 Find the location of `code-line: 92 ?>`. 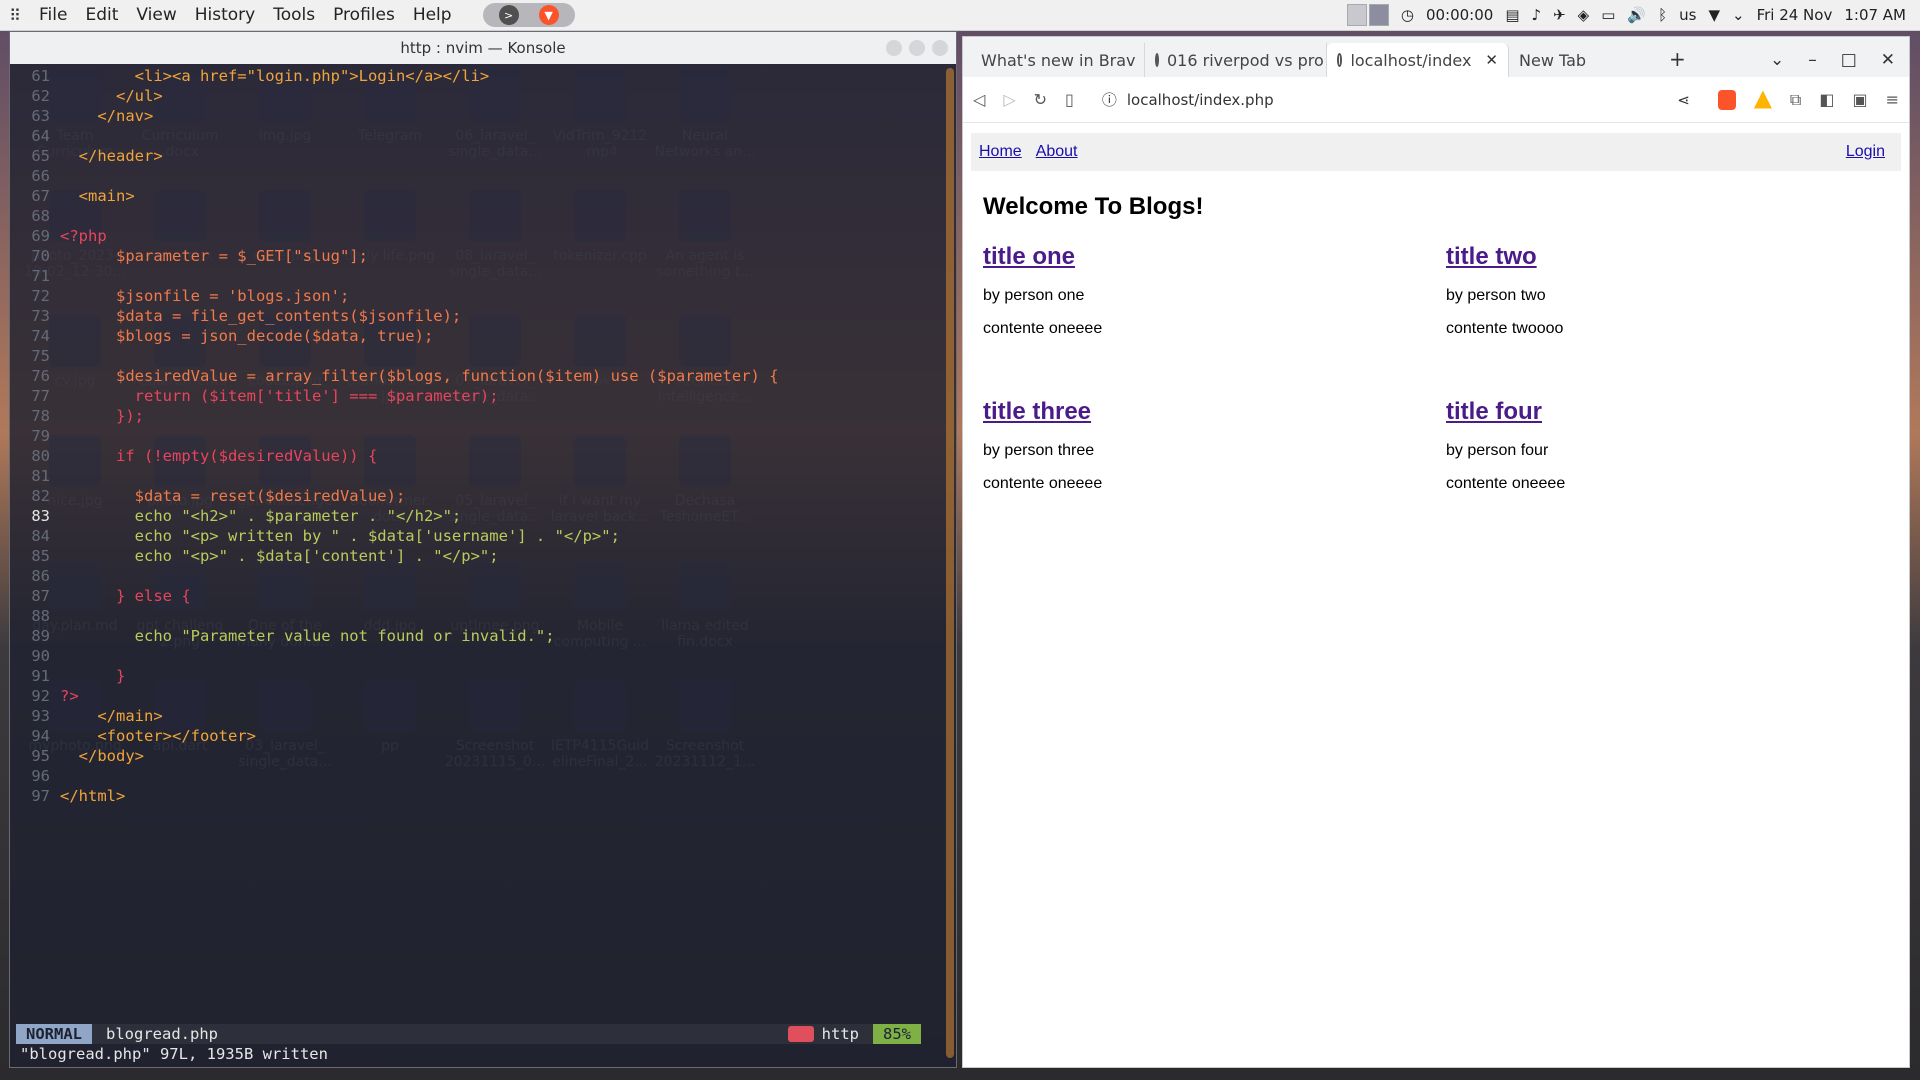

code-line: 92 ?> is located at coordinates (44, 696).